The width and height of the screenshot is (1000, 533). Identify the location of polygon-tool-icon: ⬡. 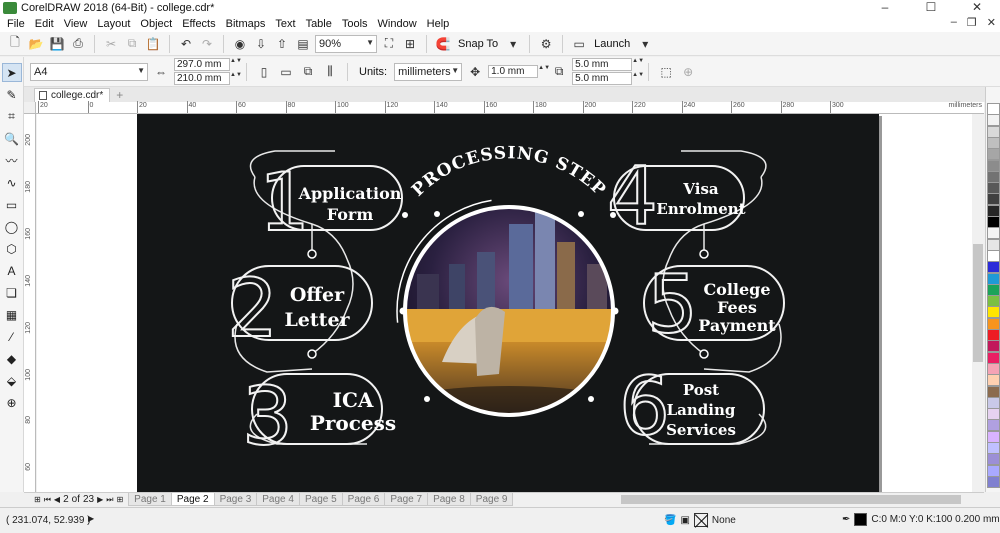
(12, 248).